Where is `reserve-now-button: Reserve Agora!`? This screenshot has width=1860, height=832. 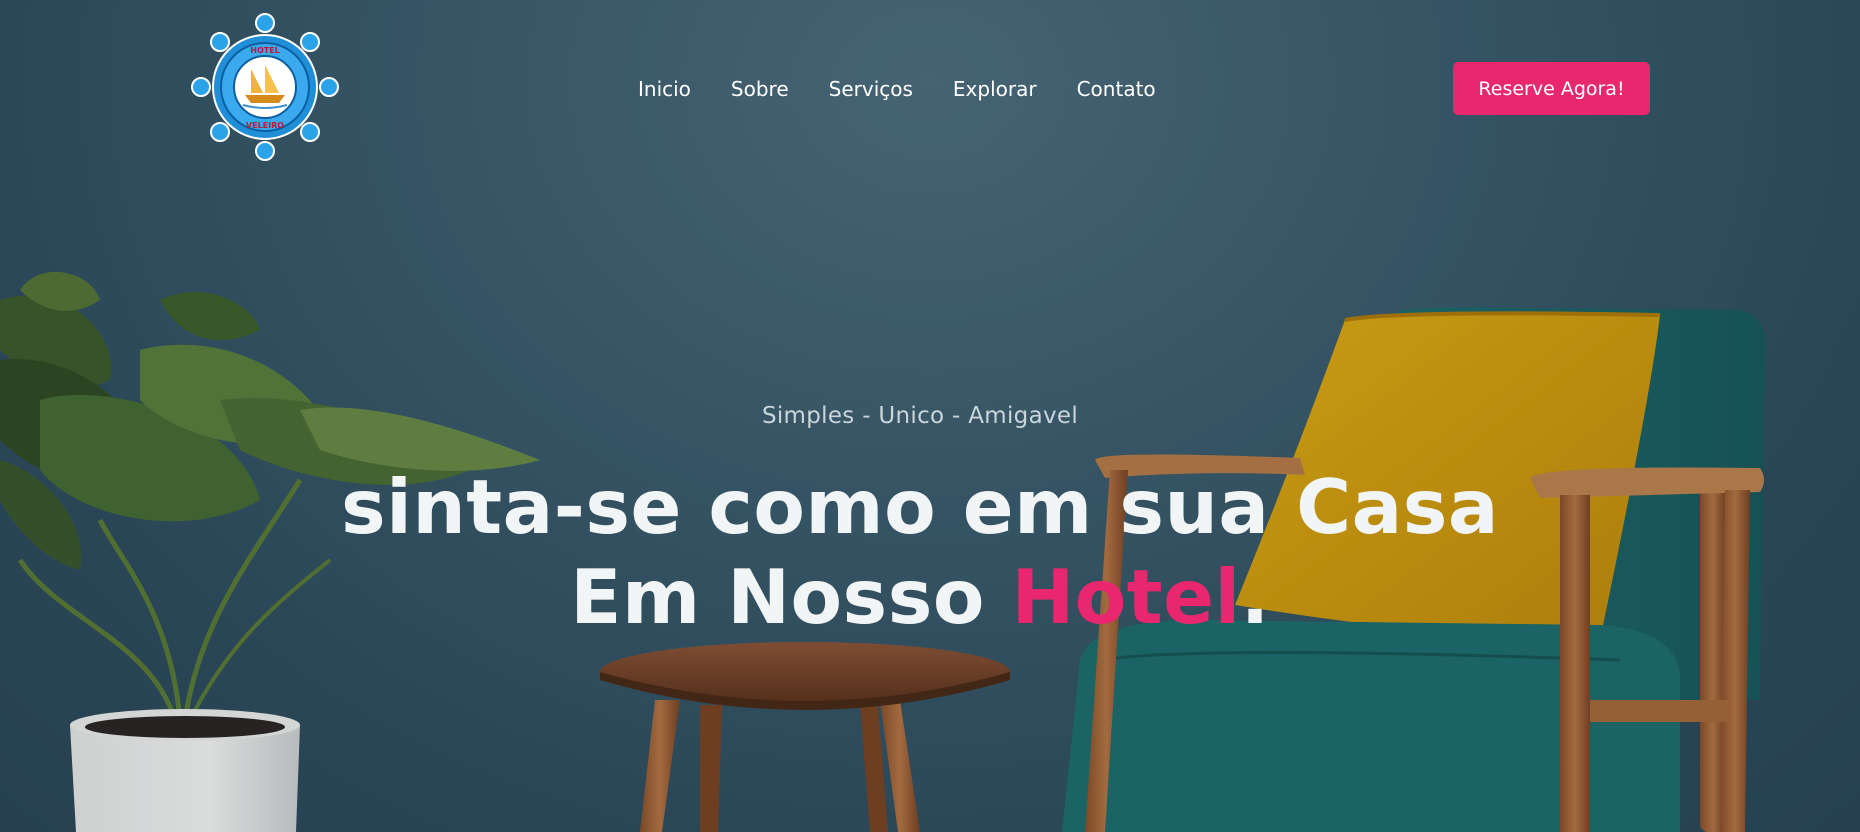
reserve-now-button: Reserve Agora! is located at coordinates (1551, 88).